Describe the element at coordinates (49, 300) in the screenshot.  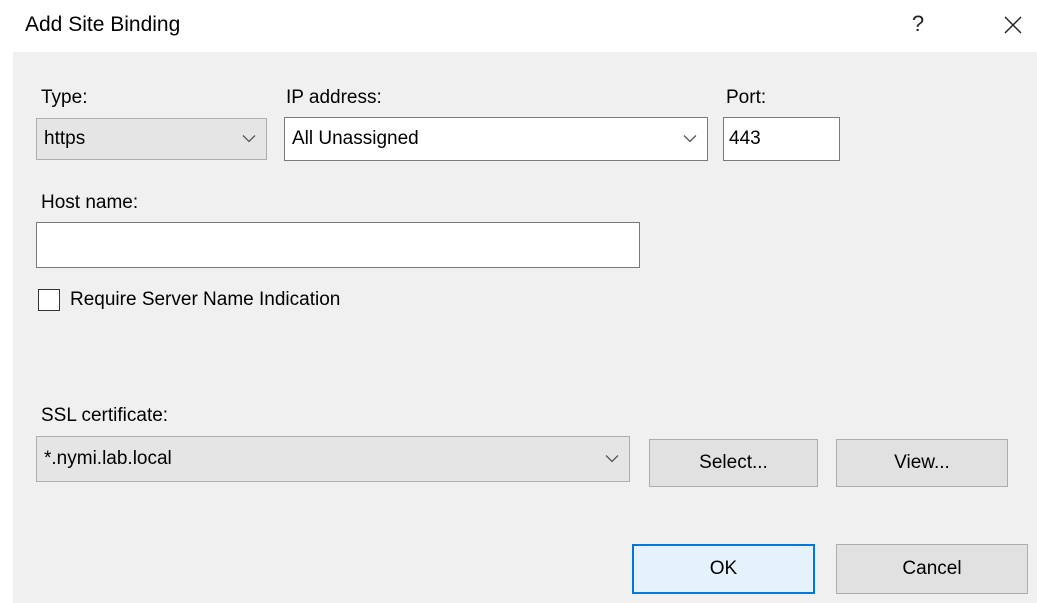
I see `require-sni-checkbox` at that location.